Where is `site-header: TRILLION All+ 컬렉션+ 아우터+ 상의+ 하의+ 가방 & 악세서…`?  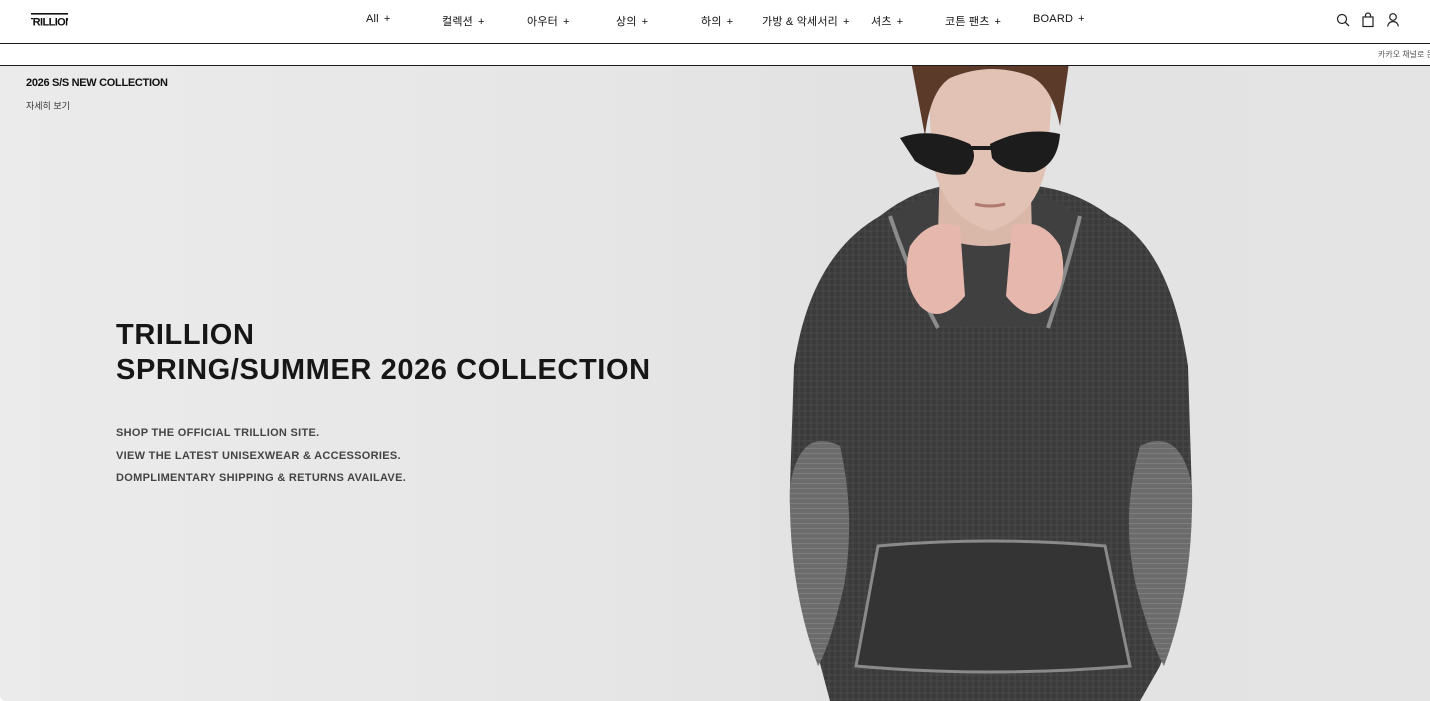
site-header: TRILLION All+ 컬렉션+ 아우터+ 상의+ 하의+ 가방 & 악세서… is located at coordinates (715, 22).